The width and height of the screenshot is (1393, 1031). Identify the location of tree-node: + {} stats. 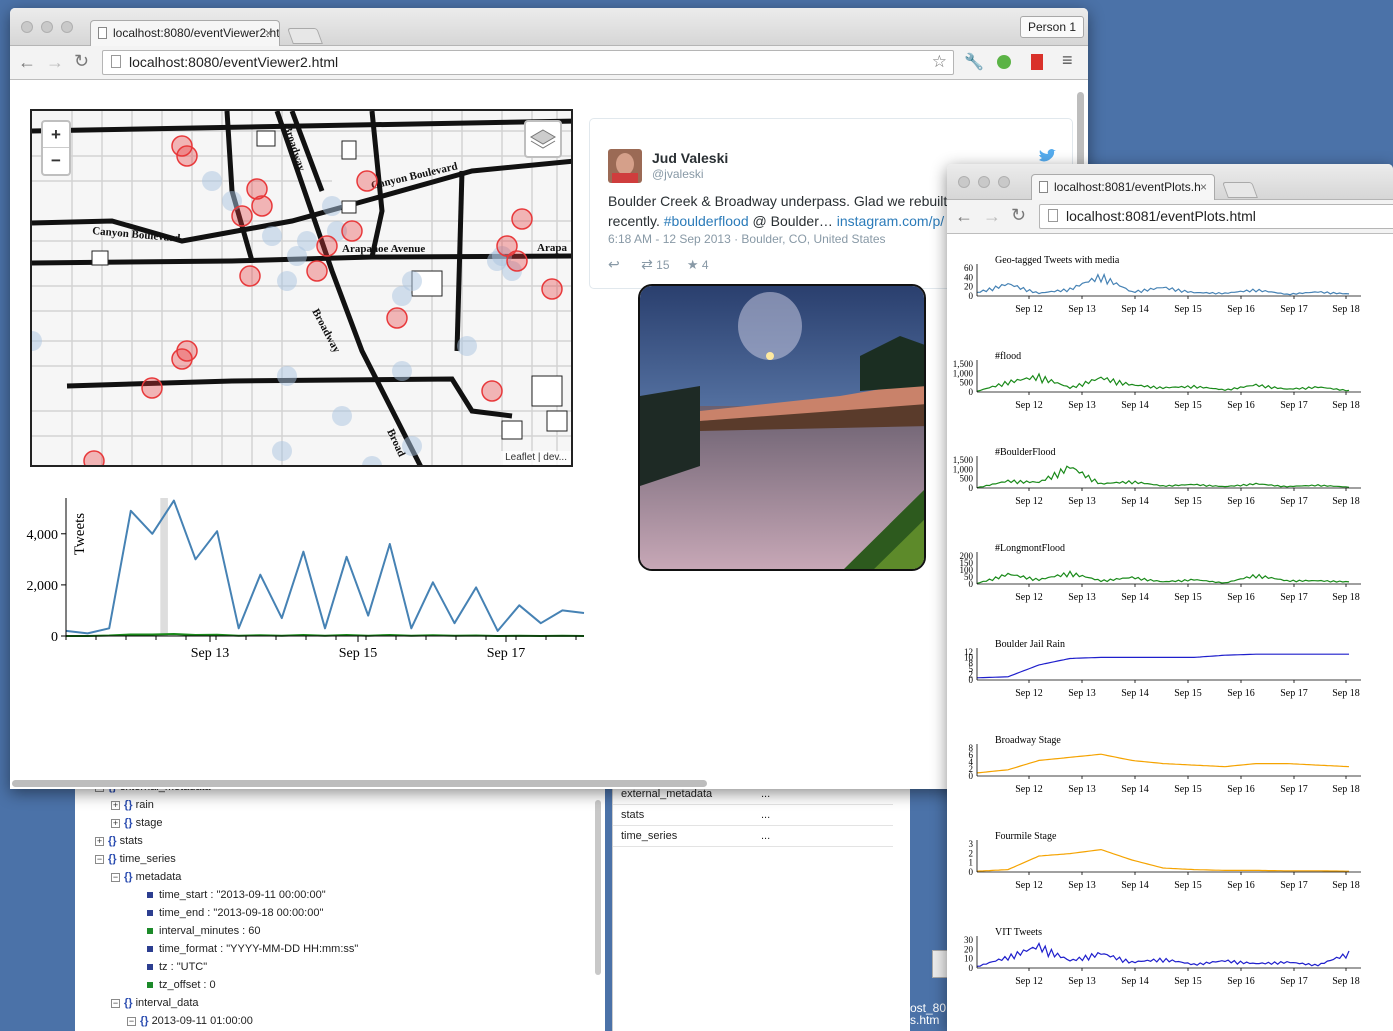
(119, 841).